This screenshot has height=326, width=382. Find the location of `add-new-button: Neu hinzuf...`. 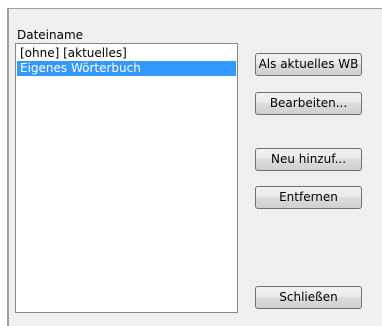

add-new-button: Neu hinzuf... is located at coordinates (308, 159).